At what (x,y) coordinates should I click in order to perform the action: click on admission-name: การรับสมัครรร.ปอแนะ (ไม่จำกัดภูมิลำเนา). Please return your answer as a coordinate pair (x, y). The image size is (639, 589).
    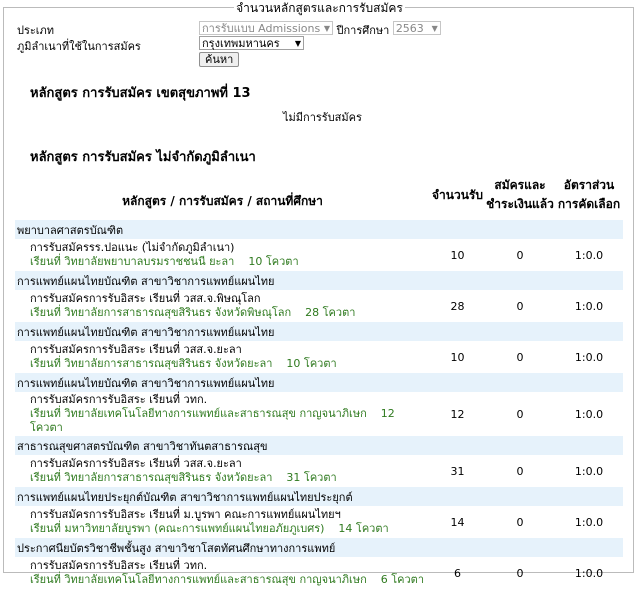
    Looking at the image, I should click on (132, 247).